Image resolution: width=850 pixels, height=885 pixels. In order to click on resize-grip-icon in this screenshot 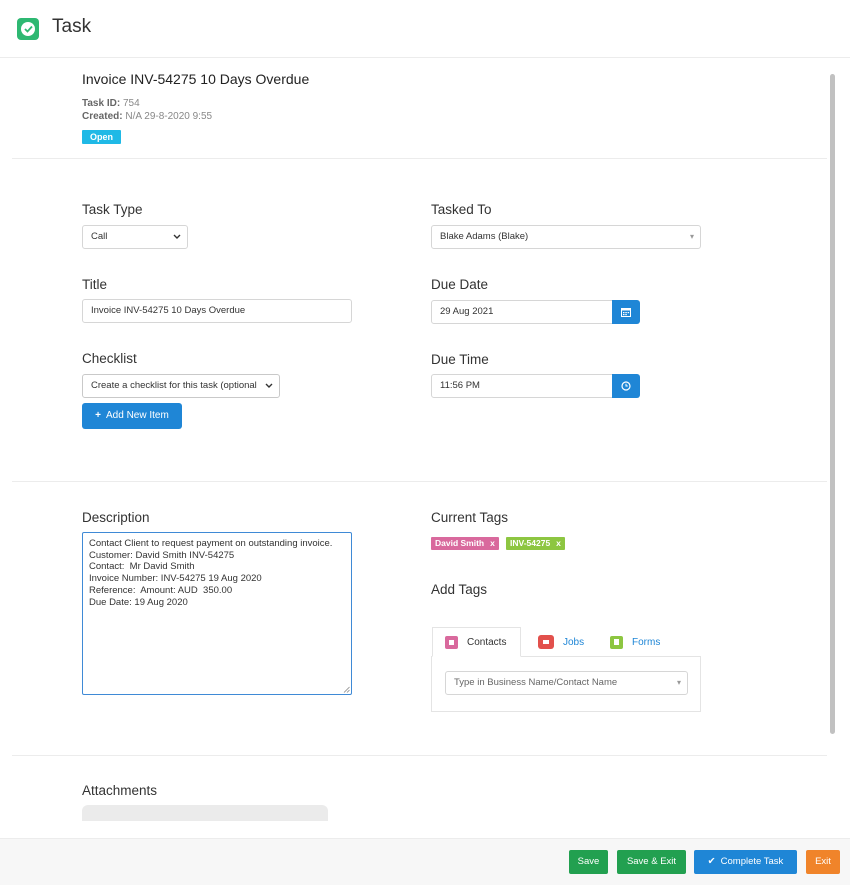, I will do `click(346, 689)`.